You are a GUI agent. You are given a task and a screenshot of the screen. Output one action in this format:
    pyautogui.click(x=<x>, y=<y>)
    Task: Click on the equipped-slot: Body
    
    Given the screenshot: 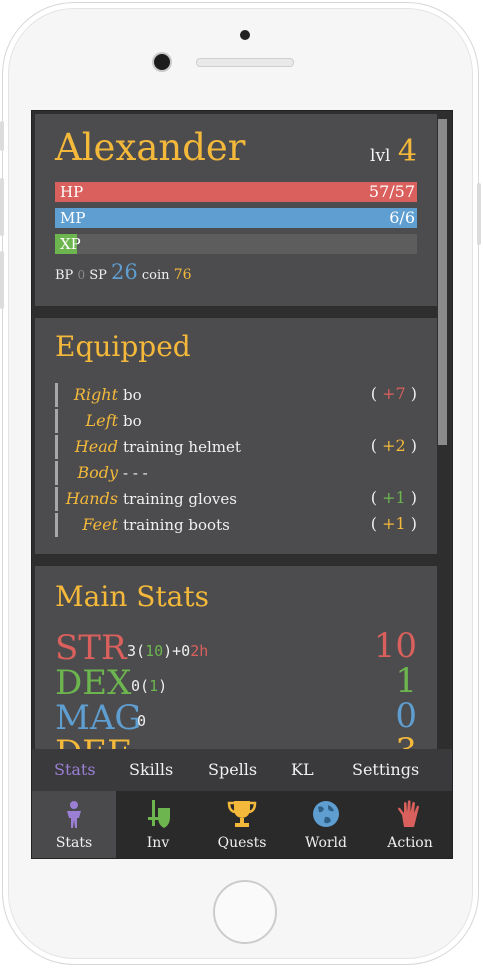 What is the action you would take?
    pyautogui.click(x=97, y=472)
    